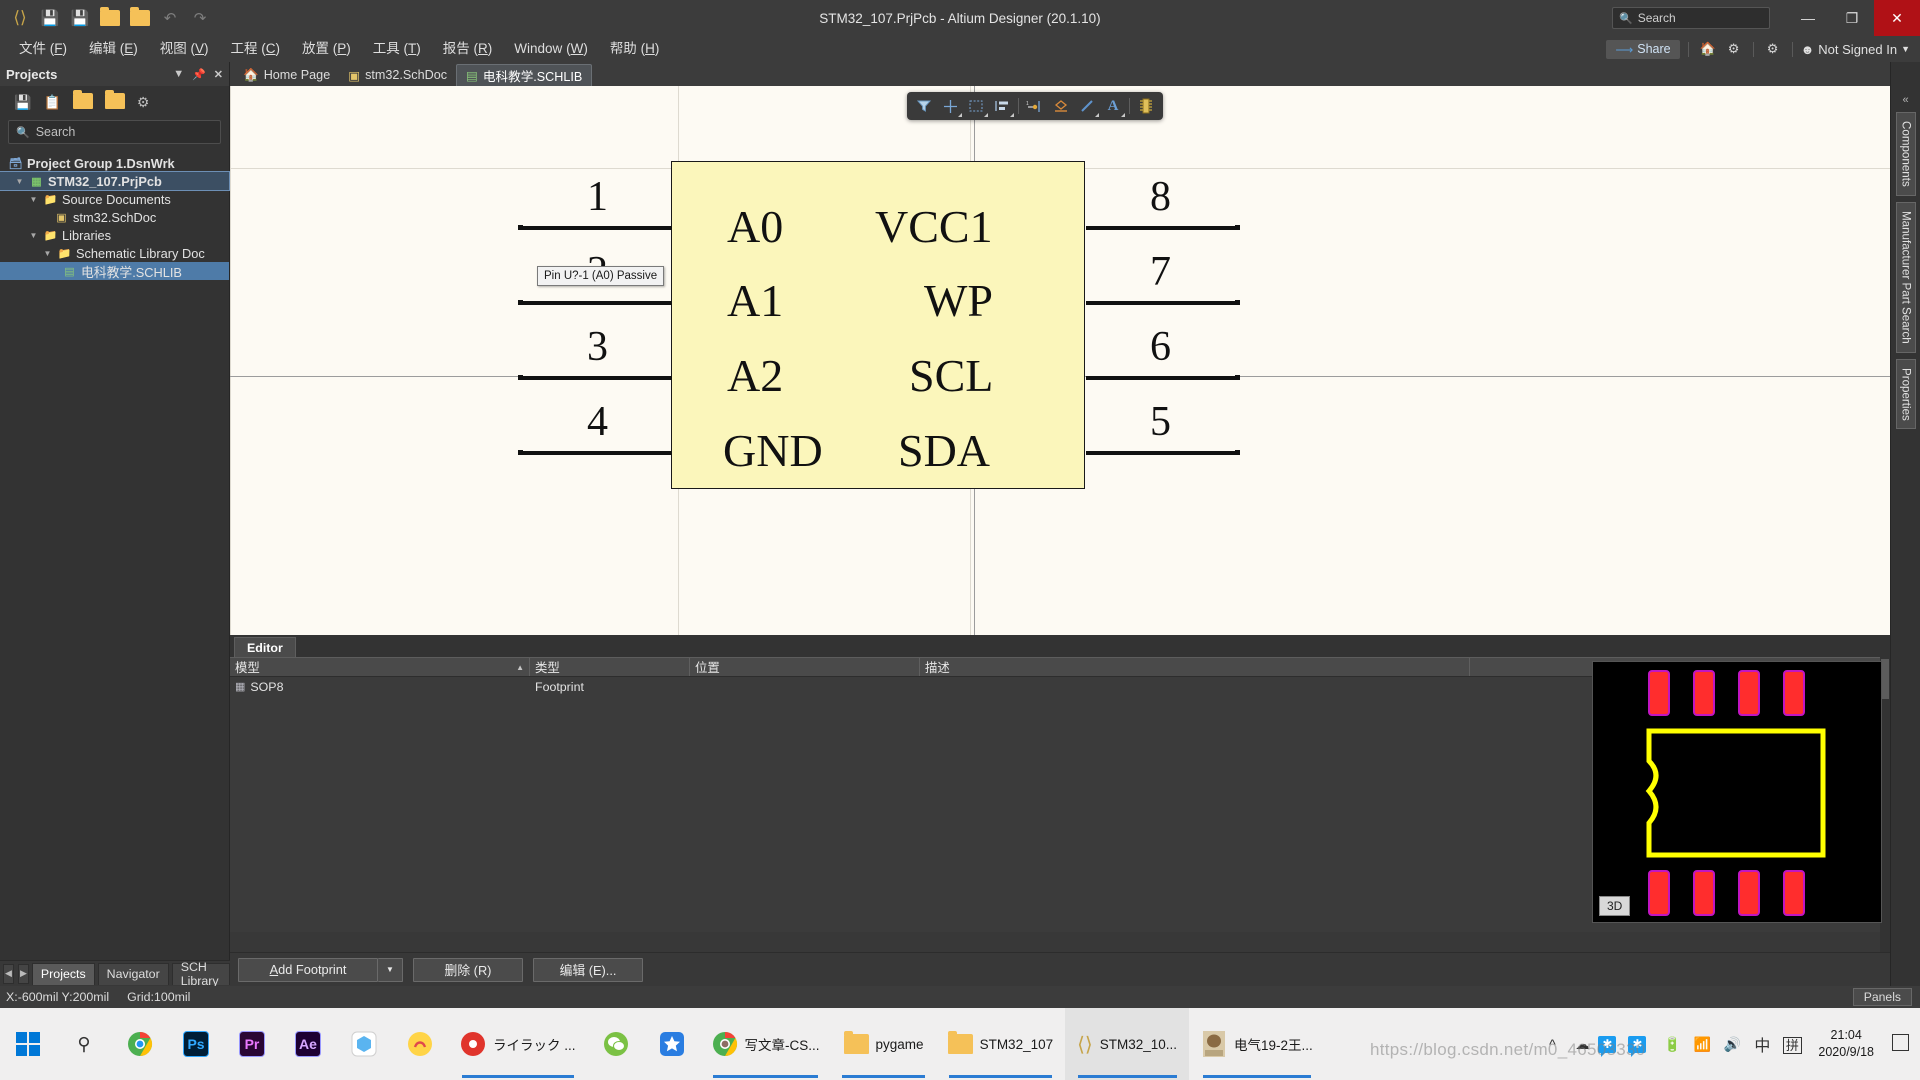 This screenshot has width=1920, height=1080. I want to click on blue-app-icon, so click(672, 1044).